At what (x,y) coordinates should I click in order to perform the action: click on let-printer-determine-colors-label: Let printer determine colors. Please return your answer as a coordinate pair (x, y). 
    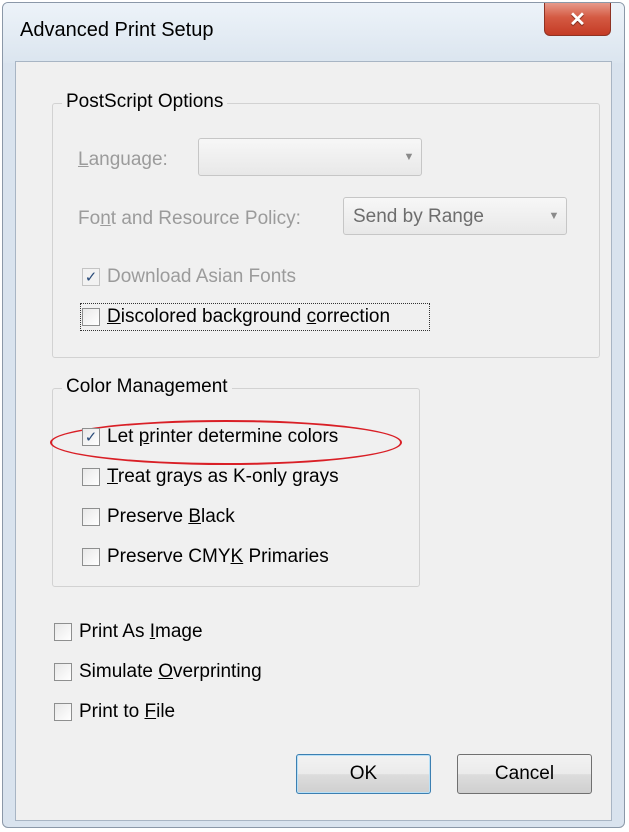
    Looking at the image, I should click on (223, 436).